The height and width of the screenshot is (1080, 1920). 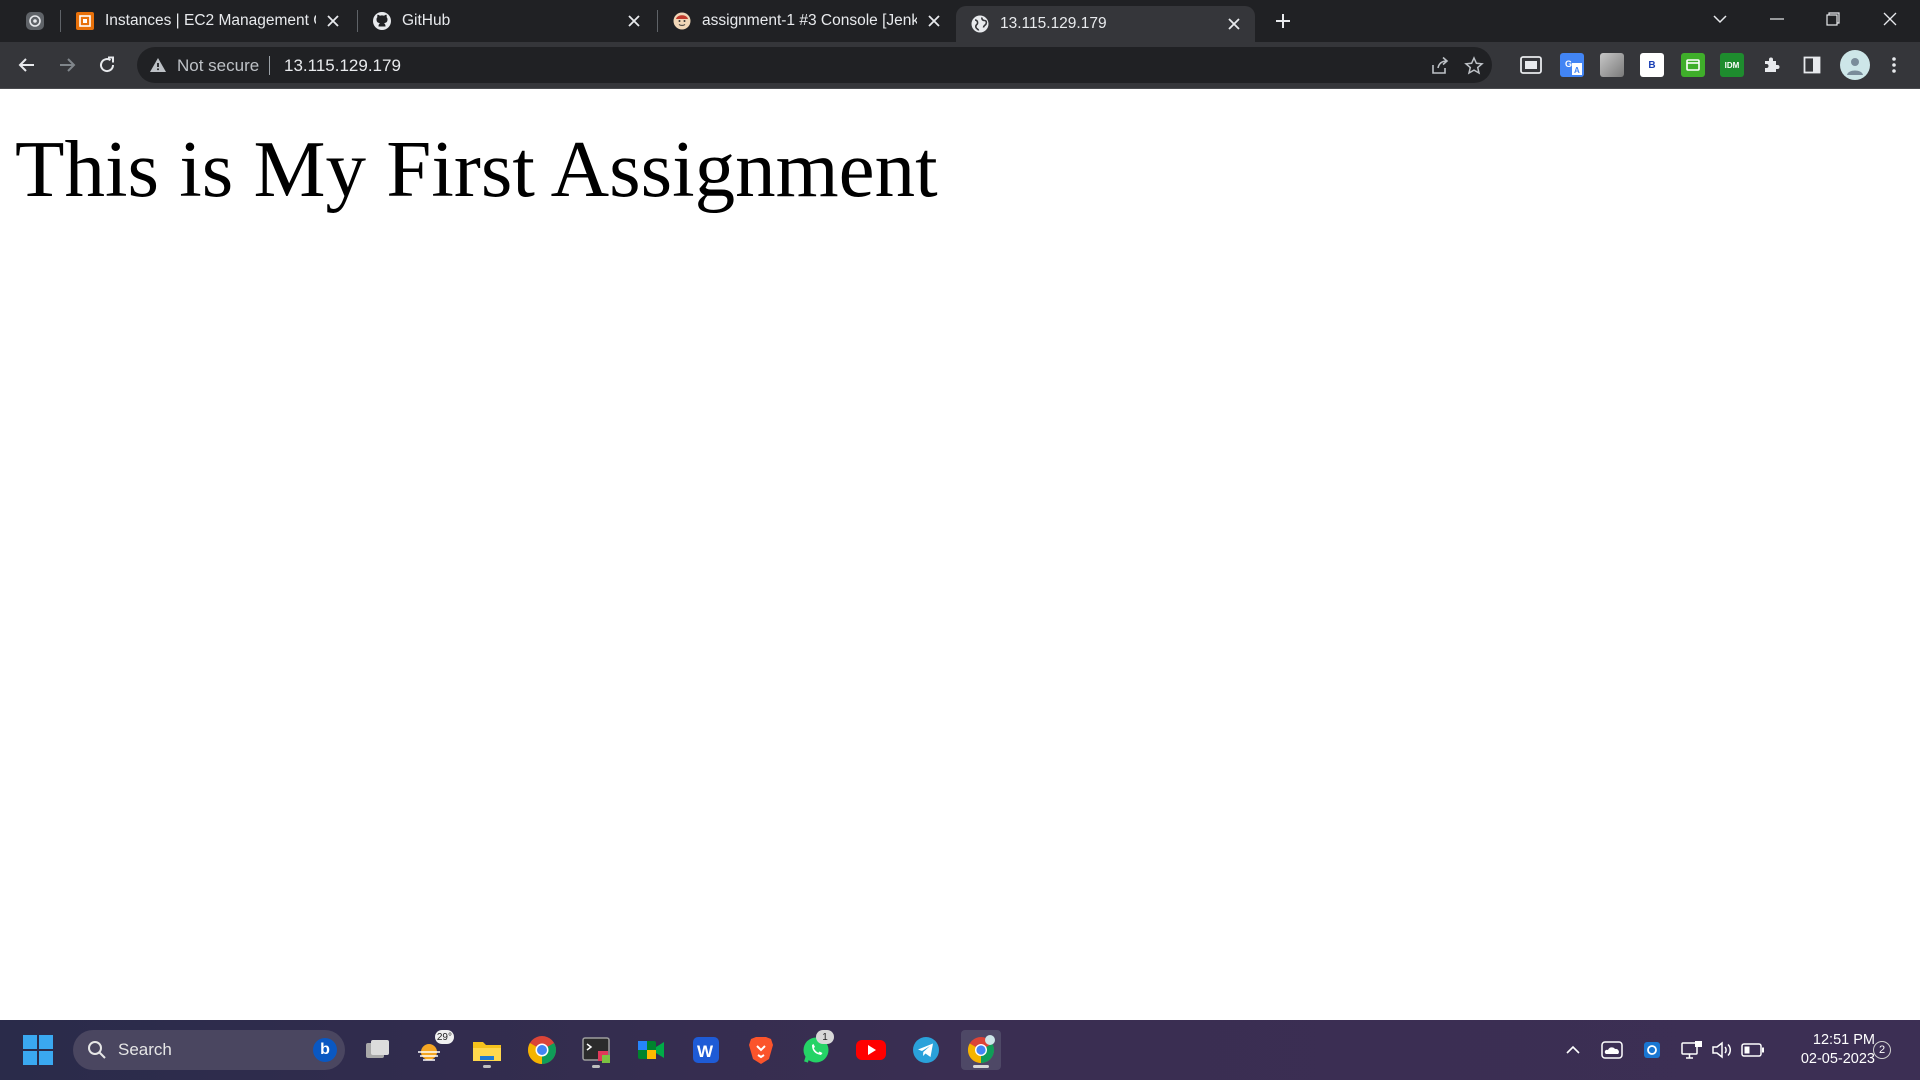 I want to click on restore-icon, so click(x=1833, y=19).